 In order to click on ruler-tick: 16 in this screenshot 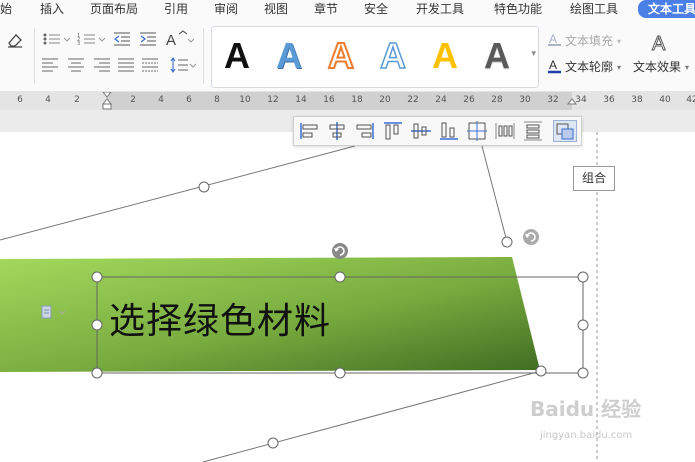, I will do `click(329, 100)`.